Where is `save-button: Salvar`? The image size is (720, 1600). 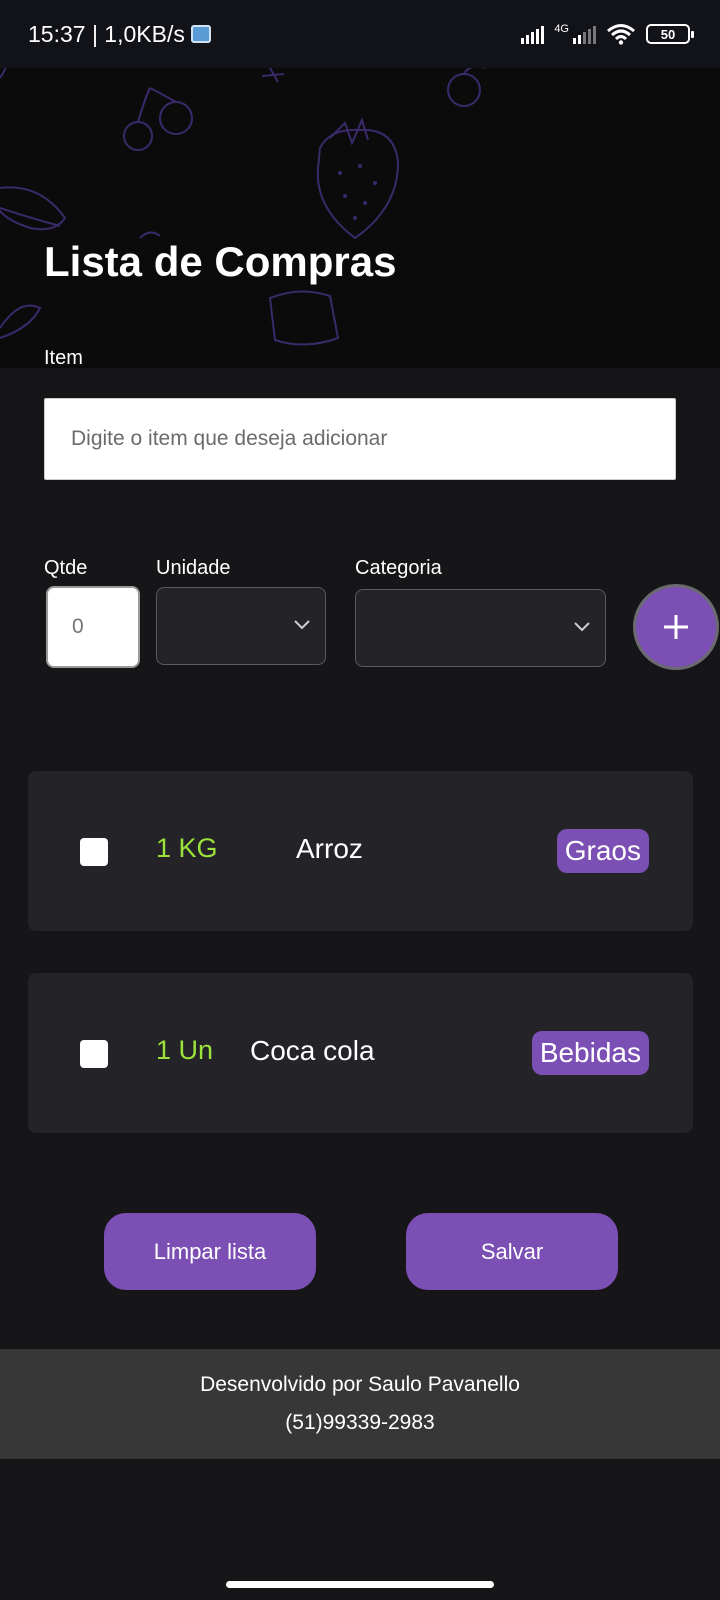
save-button: Salvar is located at coordinates (512, 1251).